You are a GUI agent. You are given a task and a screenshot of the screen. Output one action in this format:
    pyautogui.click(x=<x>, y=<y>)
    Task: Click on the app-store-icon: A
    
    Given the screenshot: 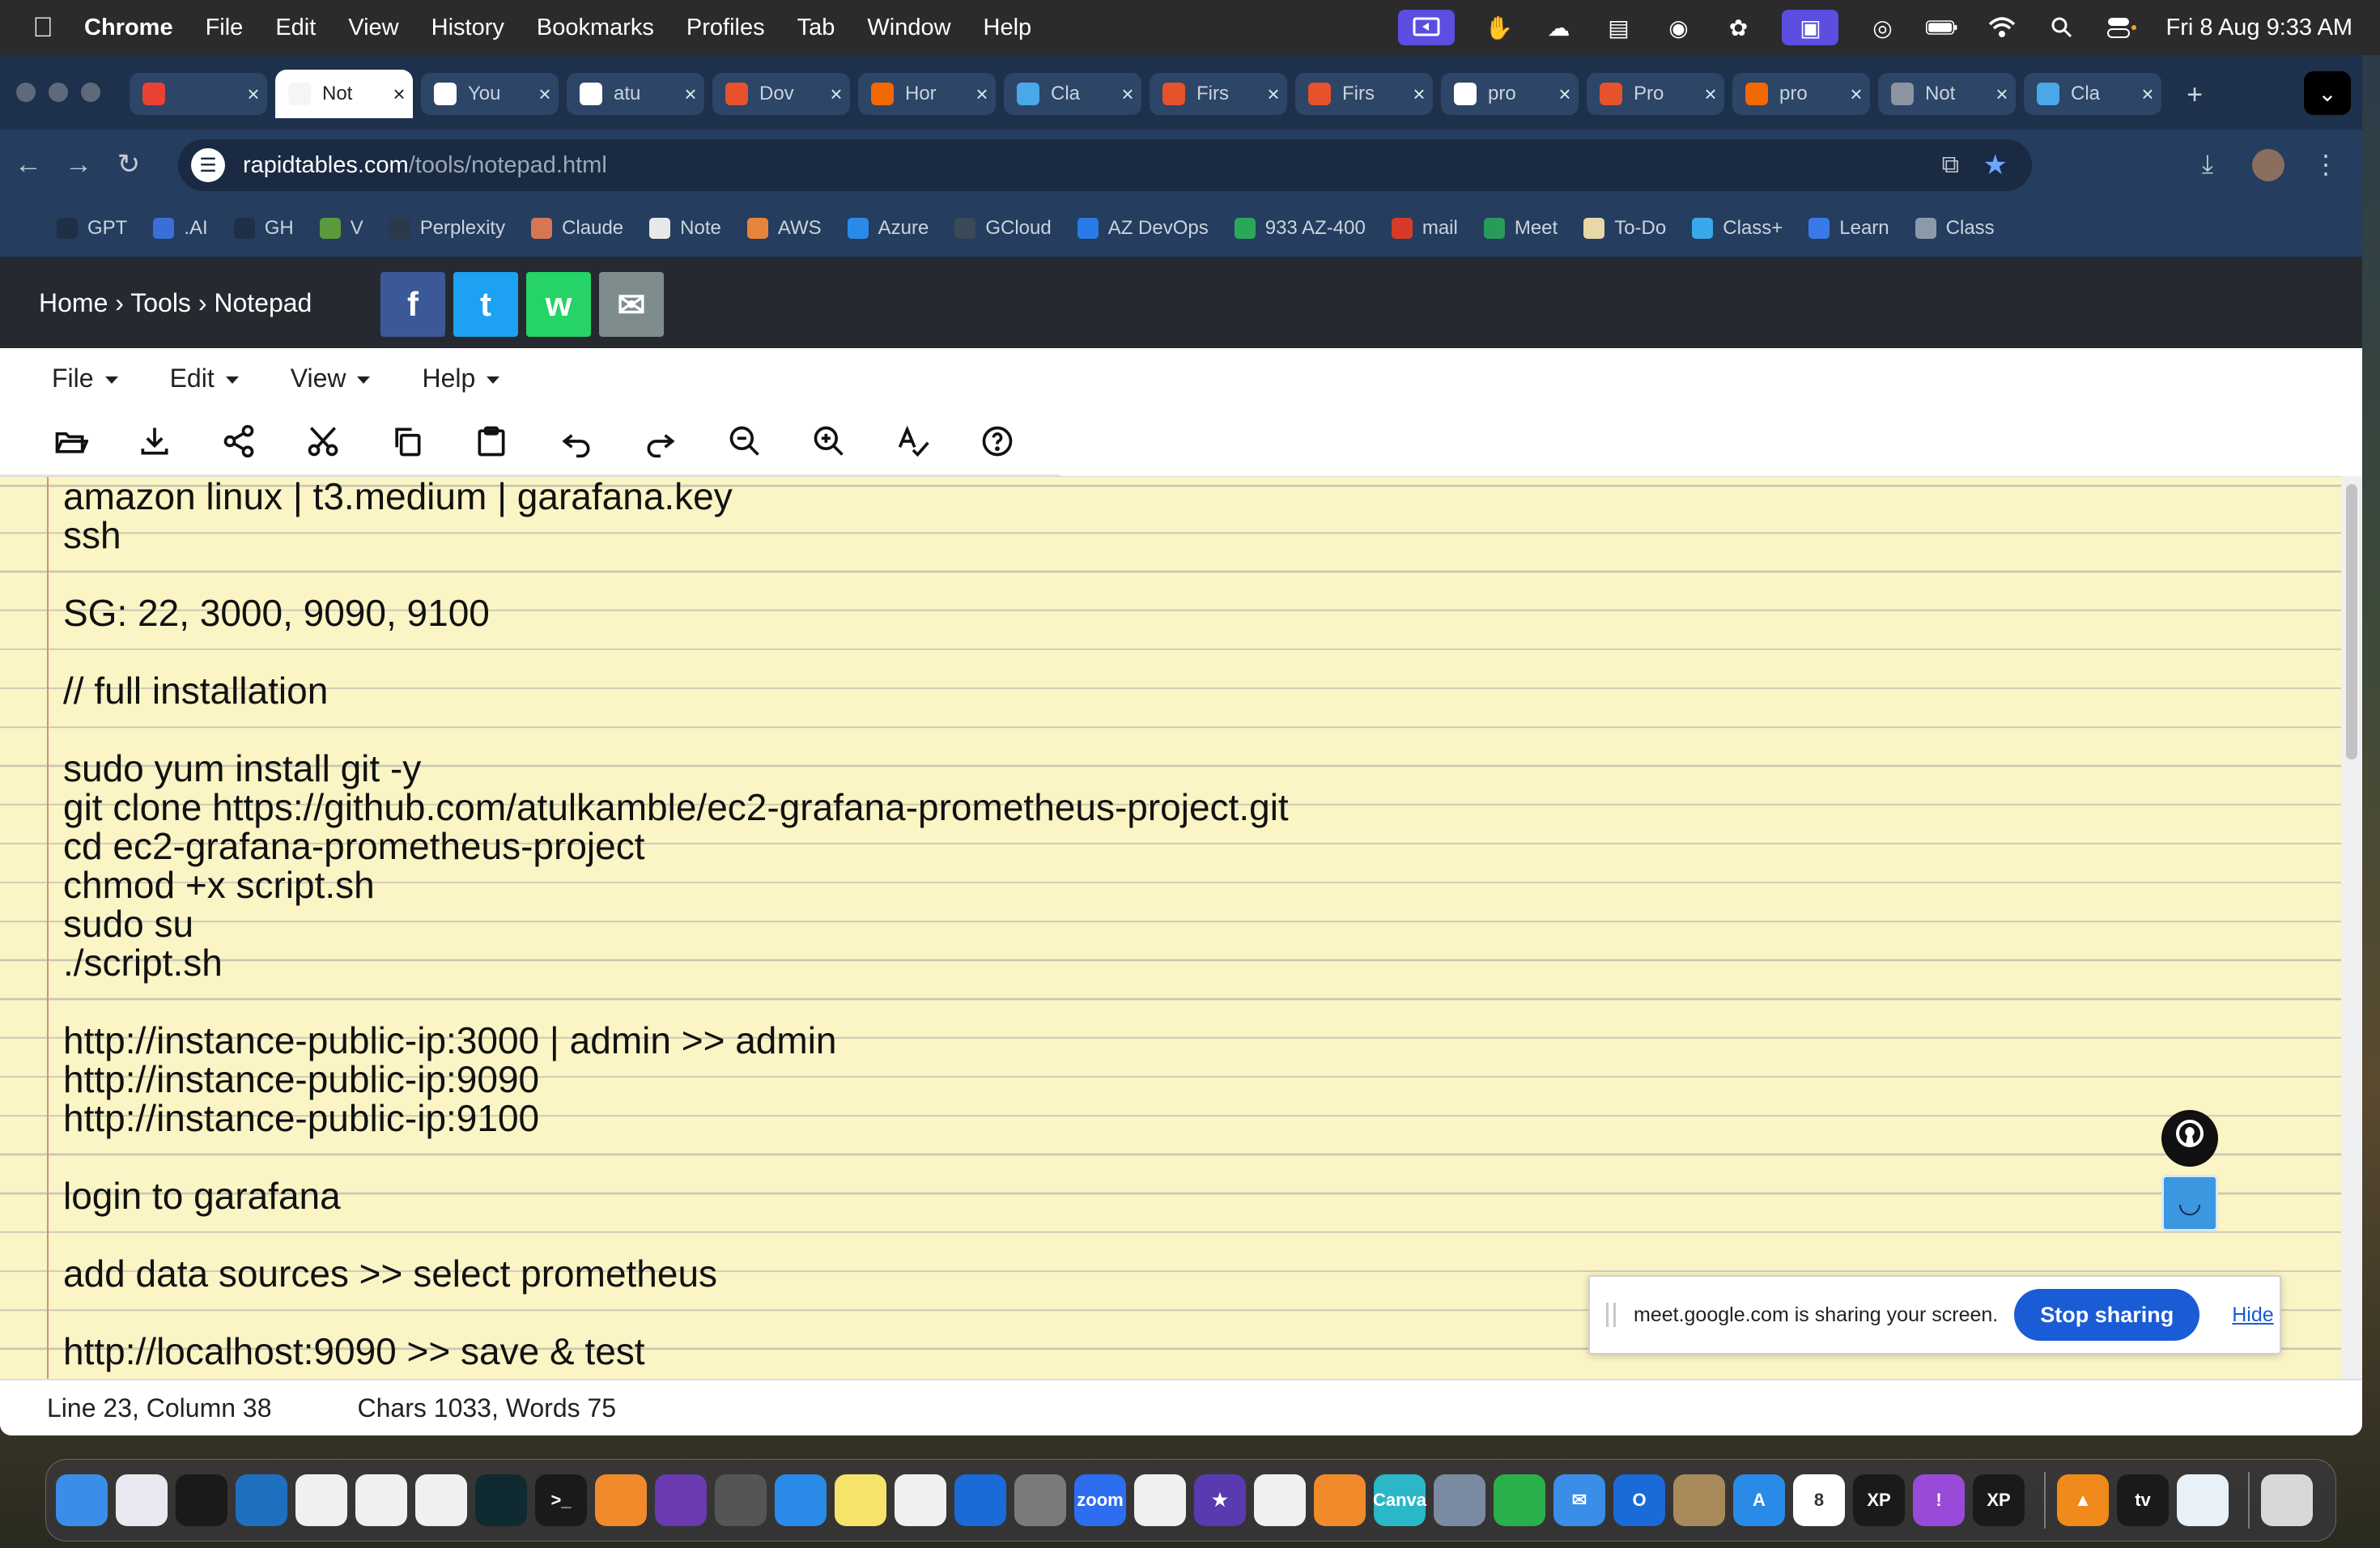 What is the action you would take?
    pyautogui.click(x=1759, y=1500)
    